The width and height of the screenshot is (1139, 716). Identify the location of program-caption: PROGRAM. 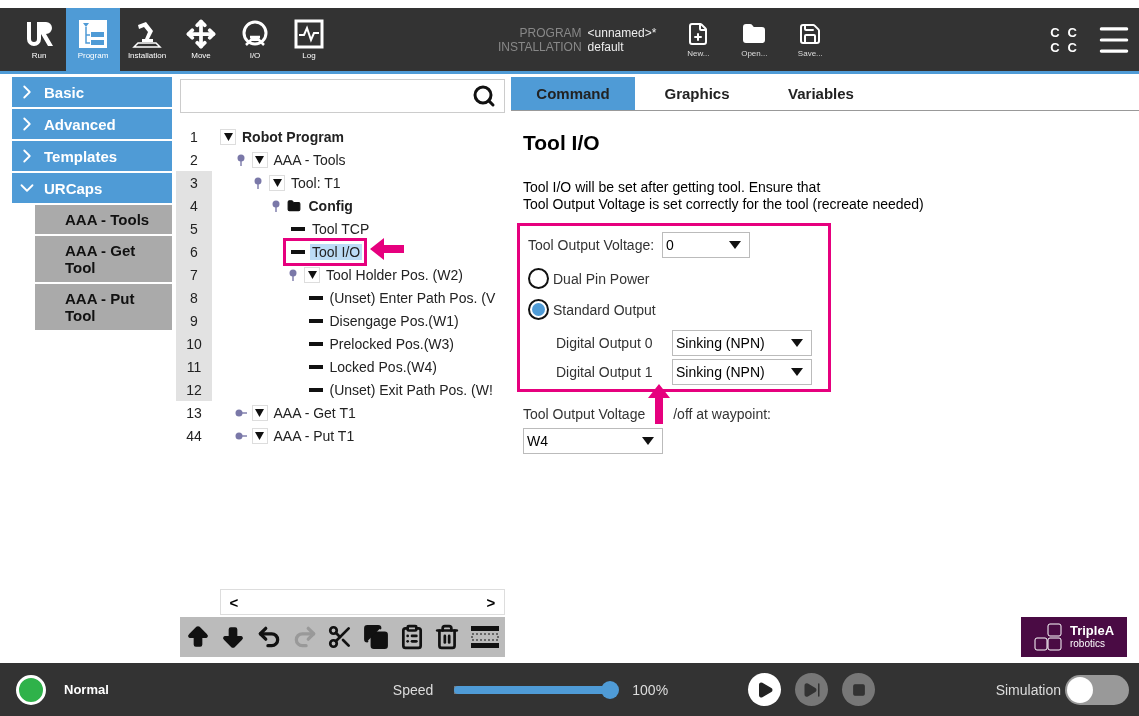
(550, 32).